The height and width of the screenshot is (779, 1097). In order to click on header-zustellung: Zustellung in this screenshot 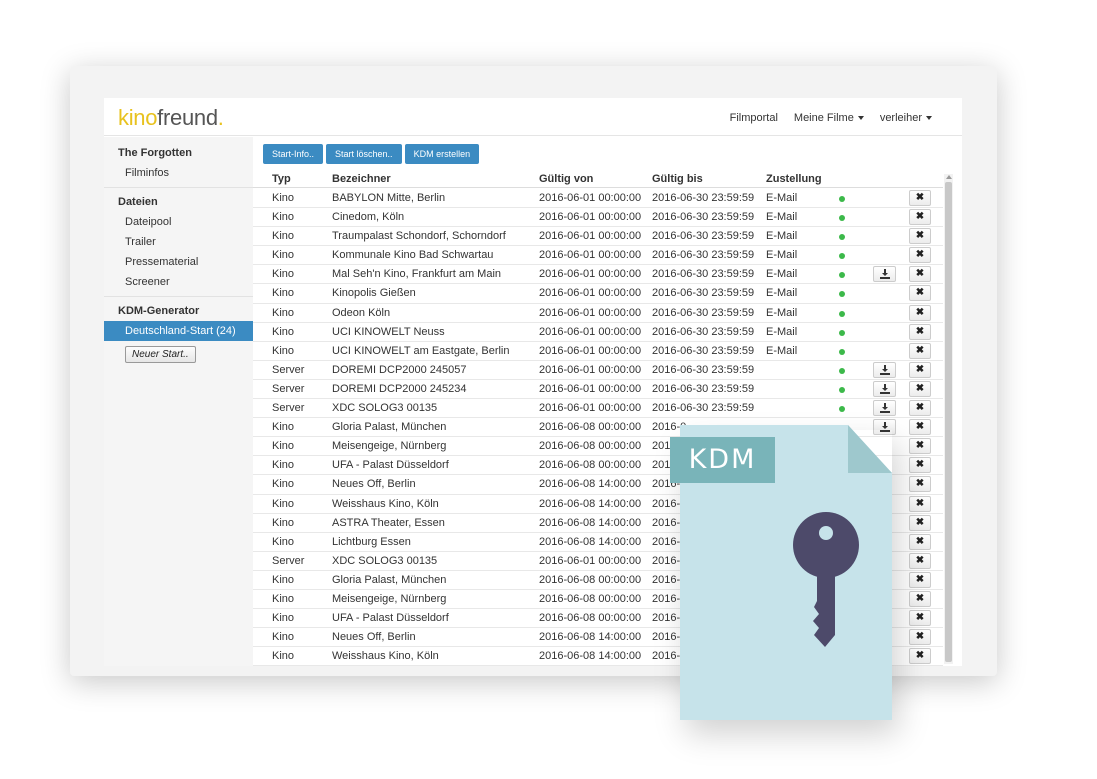, I will do `click(794, 179)`.